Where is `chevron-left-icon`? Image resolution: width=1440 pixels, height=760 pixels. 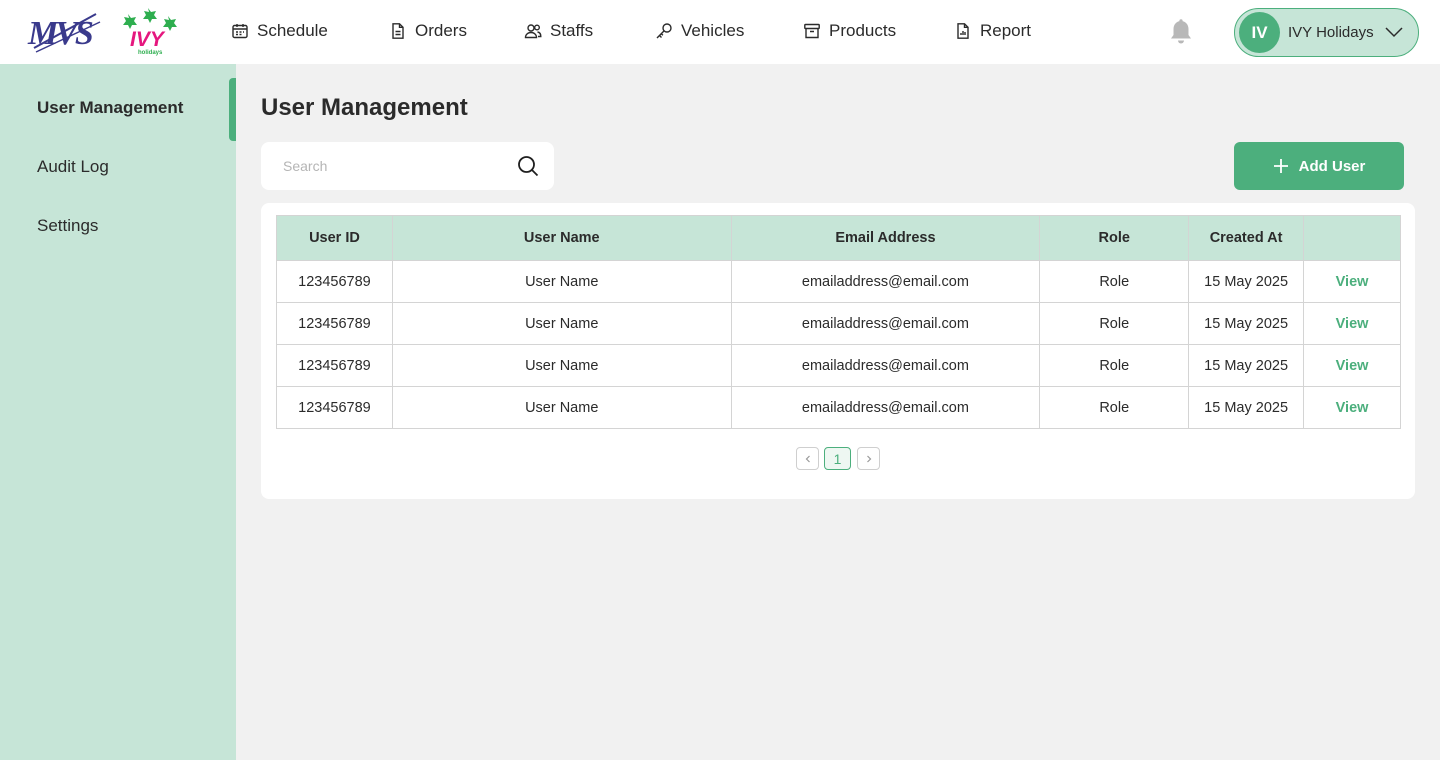 chevron-left-icon is located at coordinates (807, 458).